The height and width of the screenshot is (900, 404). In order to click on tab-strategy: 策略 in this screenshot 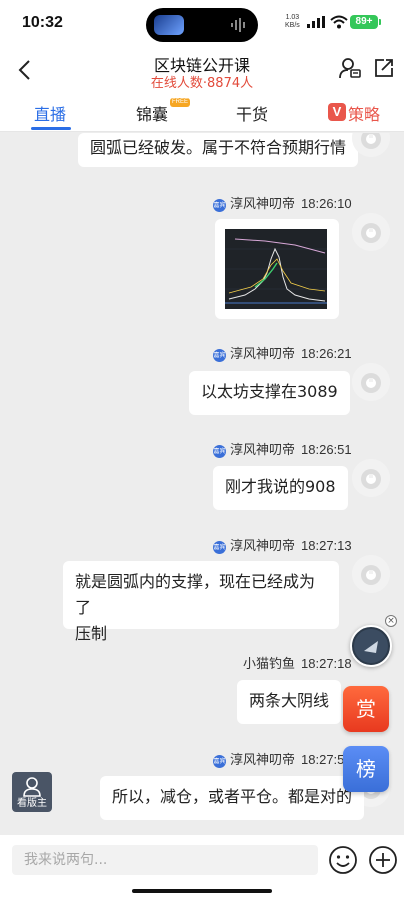, I will do `click(364, 113)`.